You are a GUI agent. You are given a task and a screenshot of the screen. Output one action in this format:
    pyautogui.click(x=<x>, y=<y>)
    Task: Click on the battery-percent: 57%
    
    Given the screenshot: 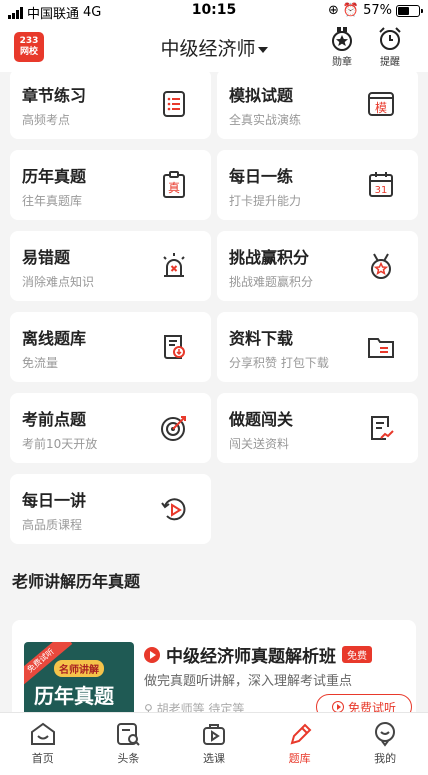 What is the action you would take?
    pyautogui.click(x=377, y=10)
    